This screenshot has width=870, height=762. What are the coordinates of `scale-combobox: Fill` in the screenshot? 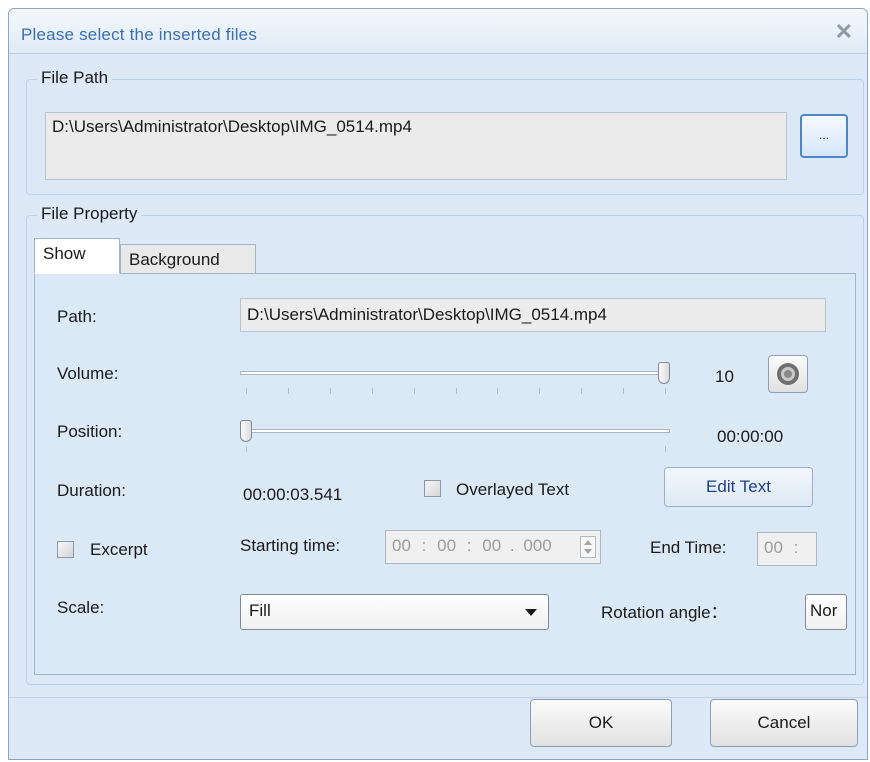 It's located at (394, 612).